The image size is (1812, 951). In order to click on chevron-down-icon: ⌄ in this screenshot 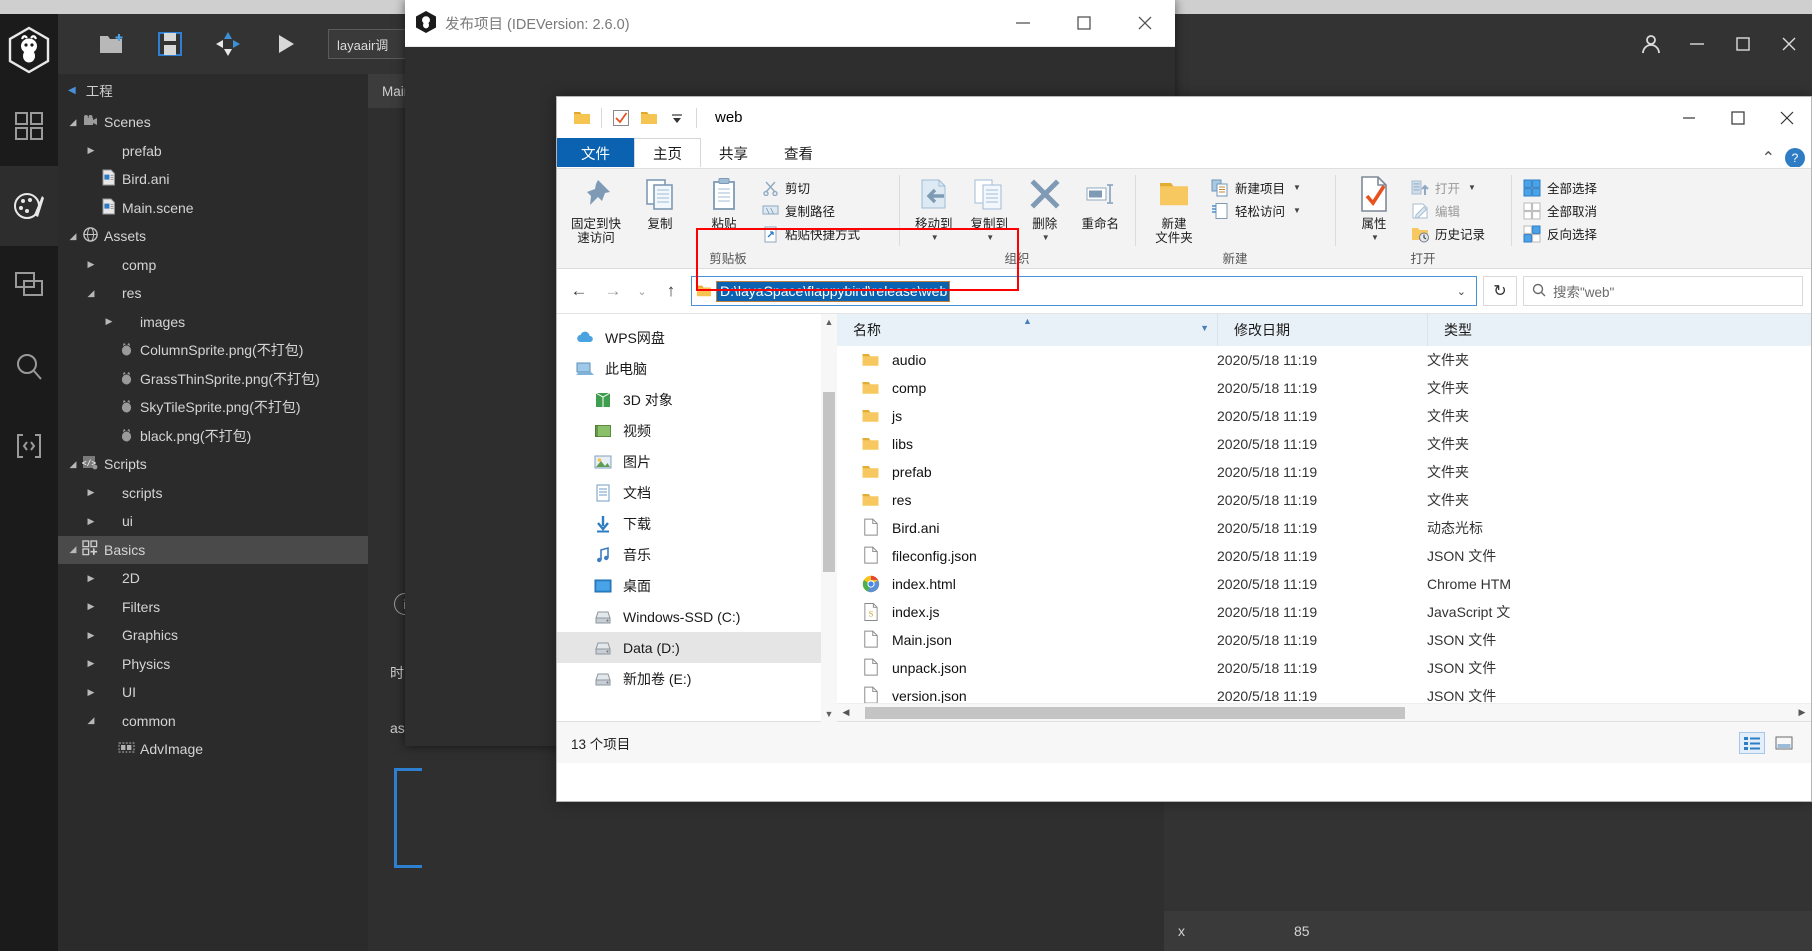, I will do `click(1464, 291)`.